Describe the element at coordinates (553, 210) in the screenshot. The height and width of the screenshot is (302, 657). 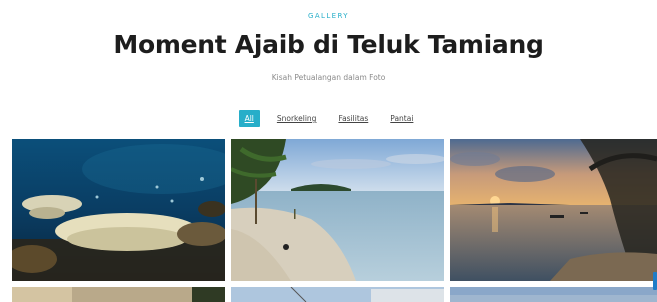
I see `gallery-photo-sunset-bay` at that location.